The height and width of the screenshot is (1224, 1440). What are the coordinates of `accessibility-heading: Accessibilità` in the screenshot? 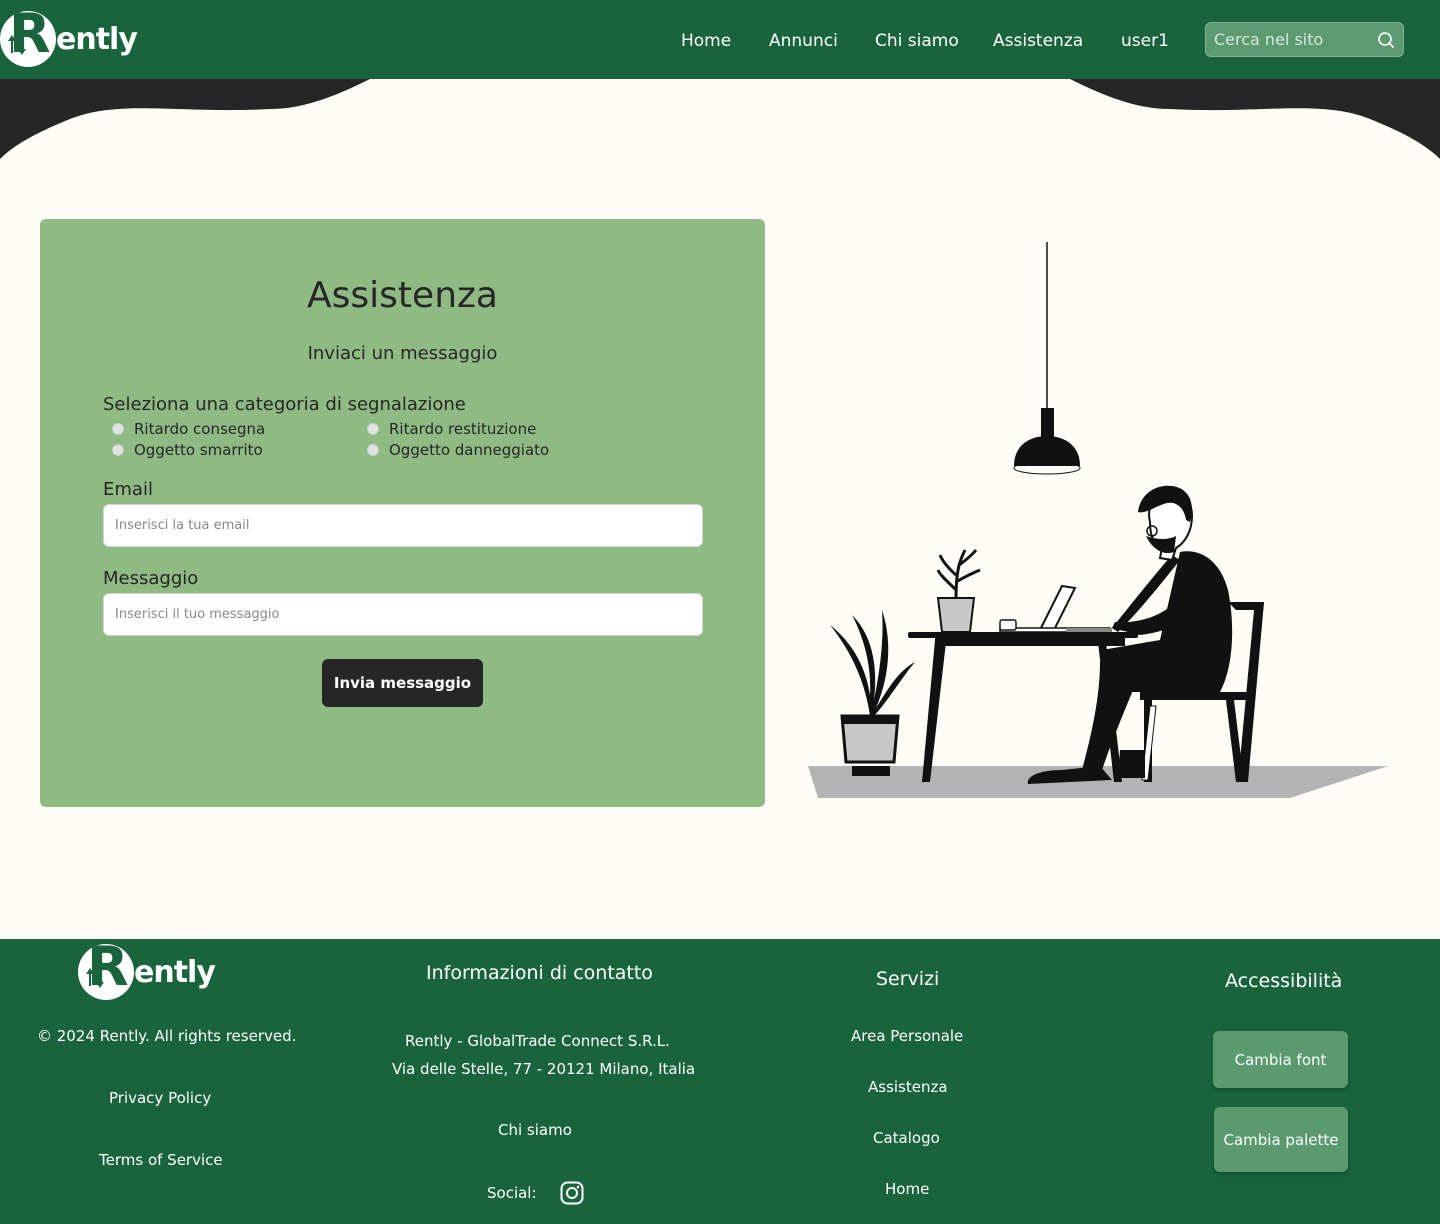 It's located at (1284, 981).